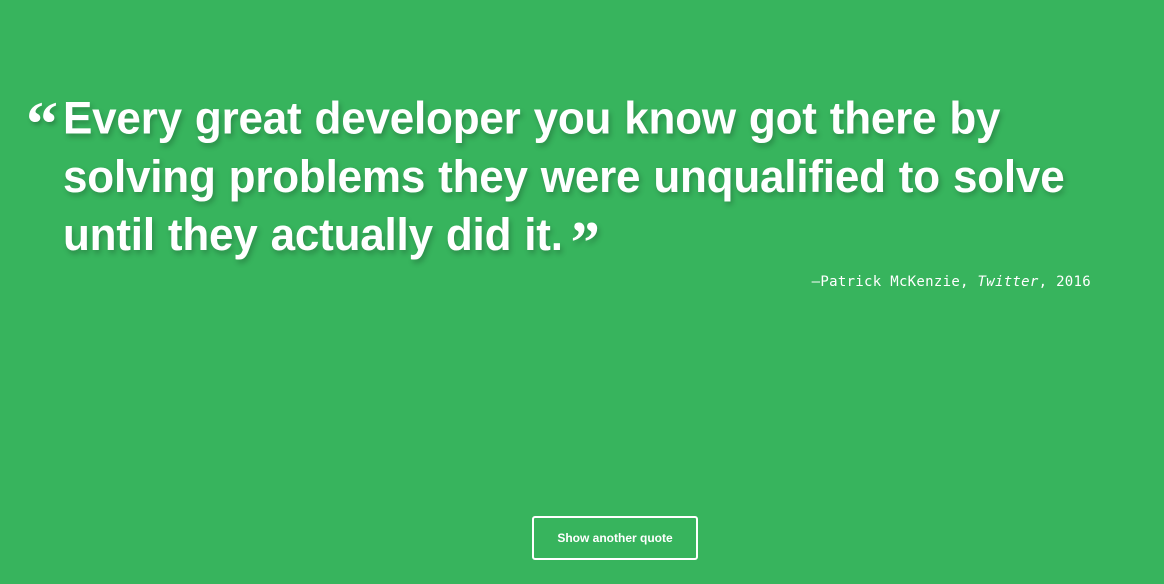  I want to click on attribution-author: —Patrick McKenzie,, so click(890, 282).